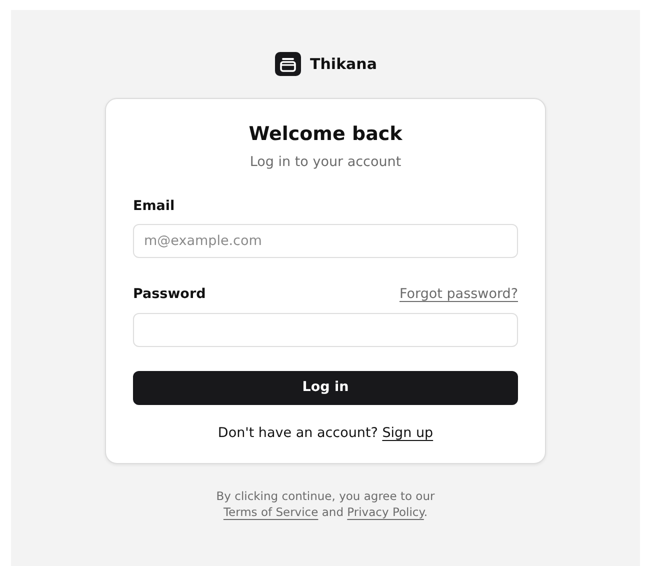 The image size is (651, 566). What do you see at coordinates (408, 432) in the screenshot?
I see `signup-link: Sign up` at bounding box center [408, 432].